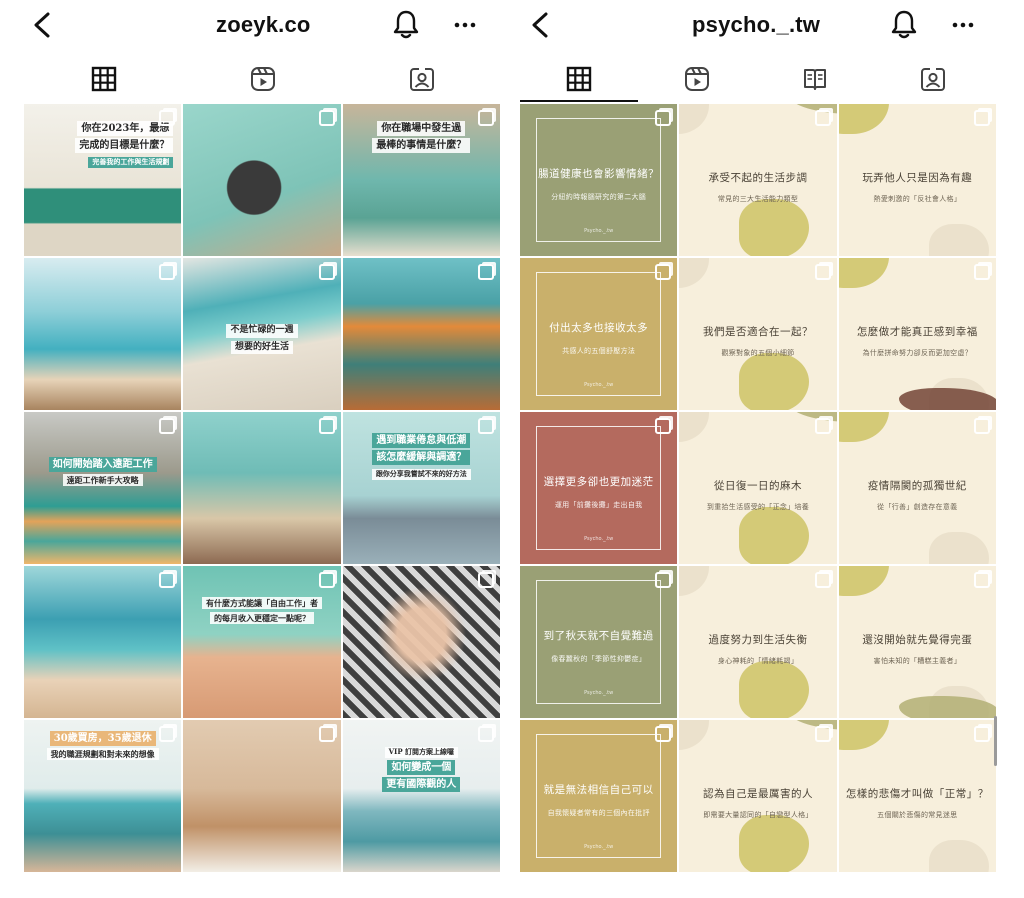 This screenshot has width=1024, height=898. I want to click on post-thumbnail: 你在2023年，最想 完成的目標是什麼？ 完善我的工作與生活規劃, so click(103, 180).